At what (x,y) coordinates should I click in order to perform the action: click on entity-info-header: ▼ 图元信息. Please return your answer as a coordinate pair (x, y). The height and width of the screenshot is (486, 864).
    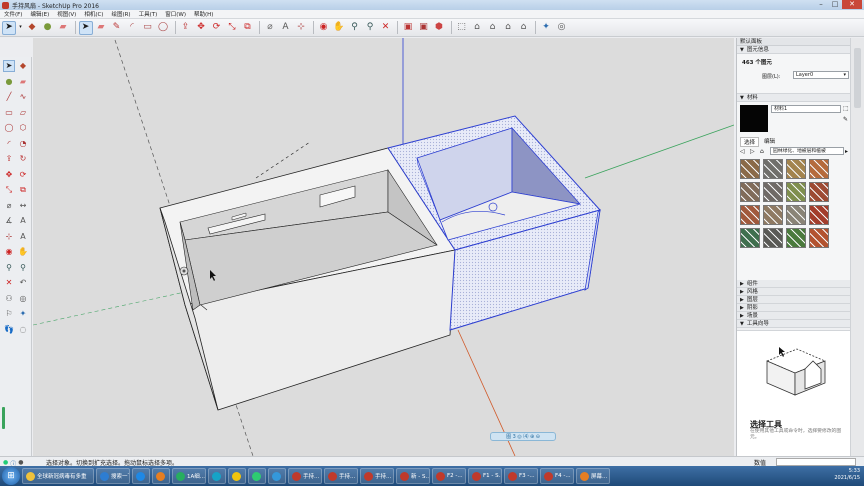
    Looking at the image, I should click on (793, 50).